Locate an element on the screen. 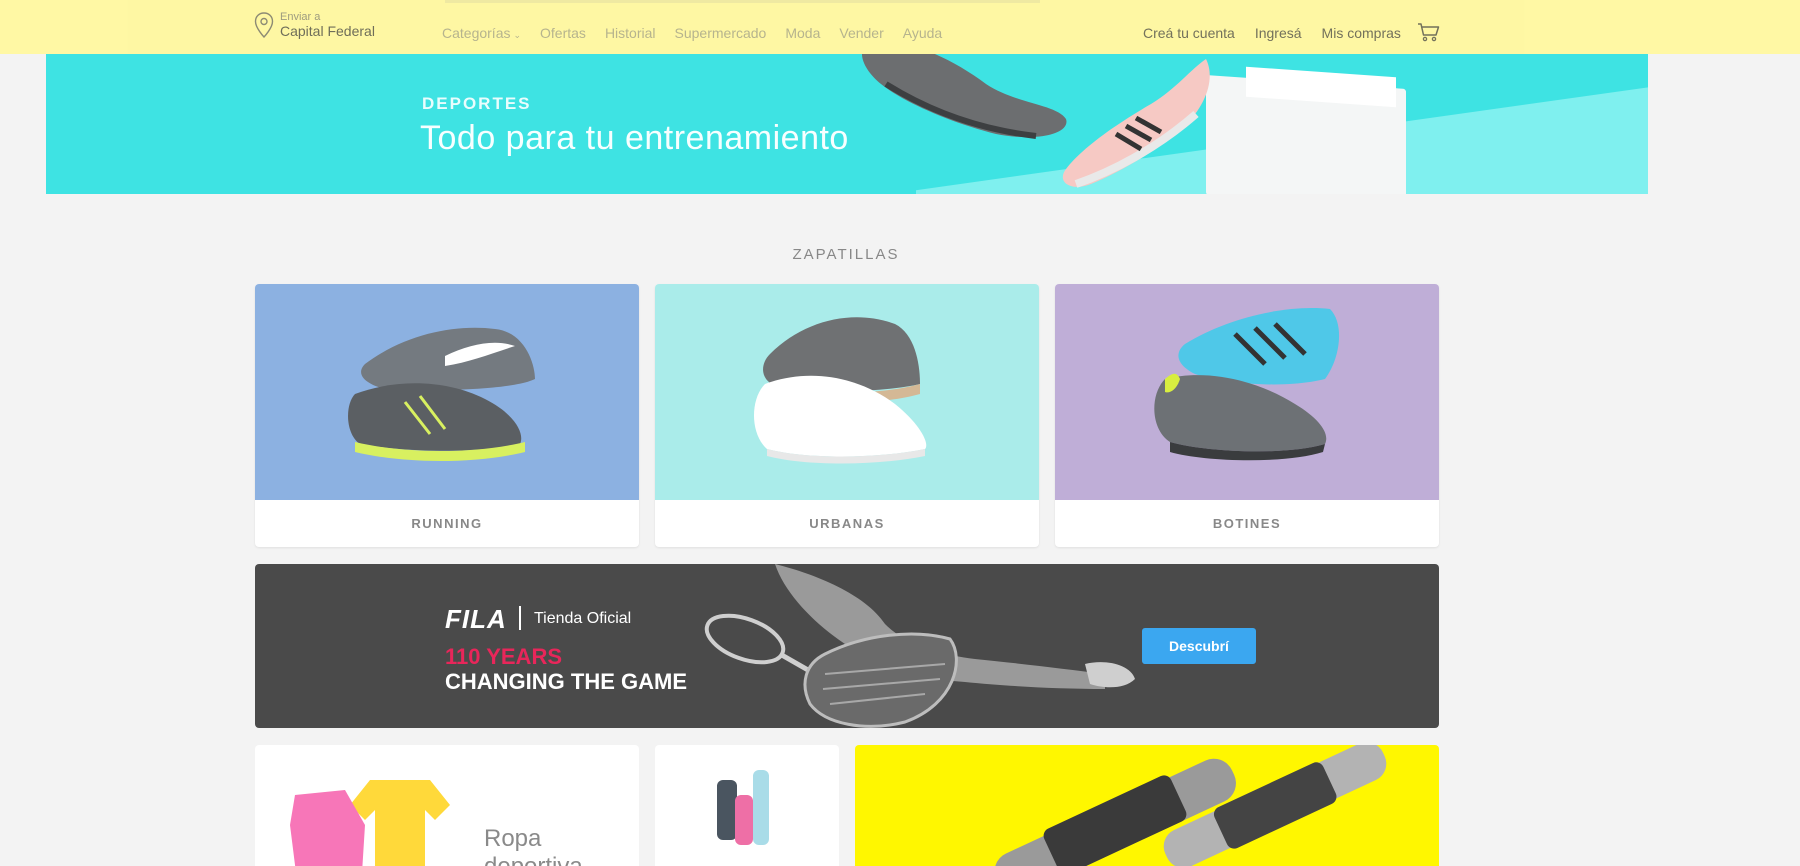 The image size is (1800, 866). dumbbells-promo-card is located at coordinates (1147, 805).